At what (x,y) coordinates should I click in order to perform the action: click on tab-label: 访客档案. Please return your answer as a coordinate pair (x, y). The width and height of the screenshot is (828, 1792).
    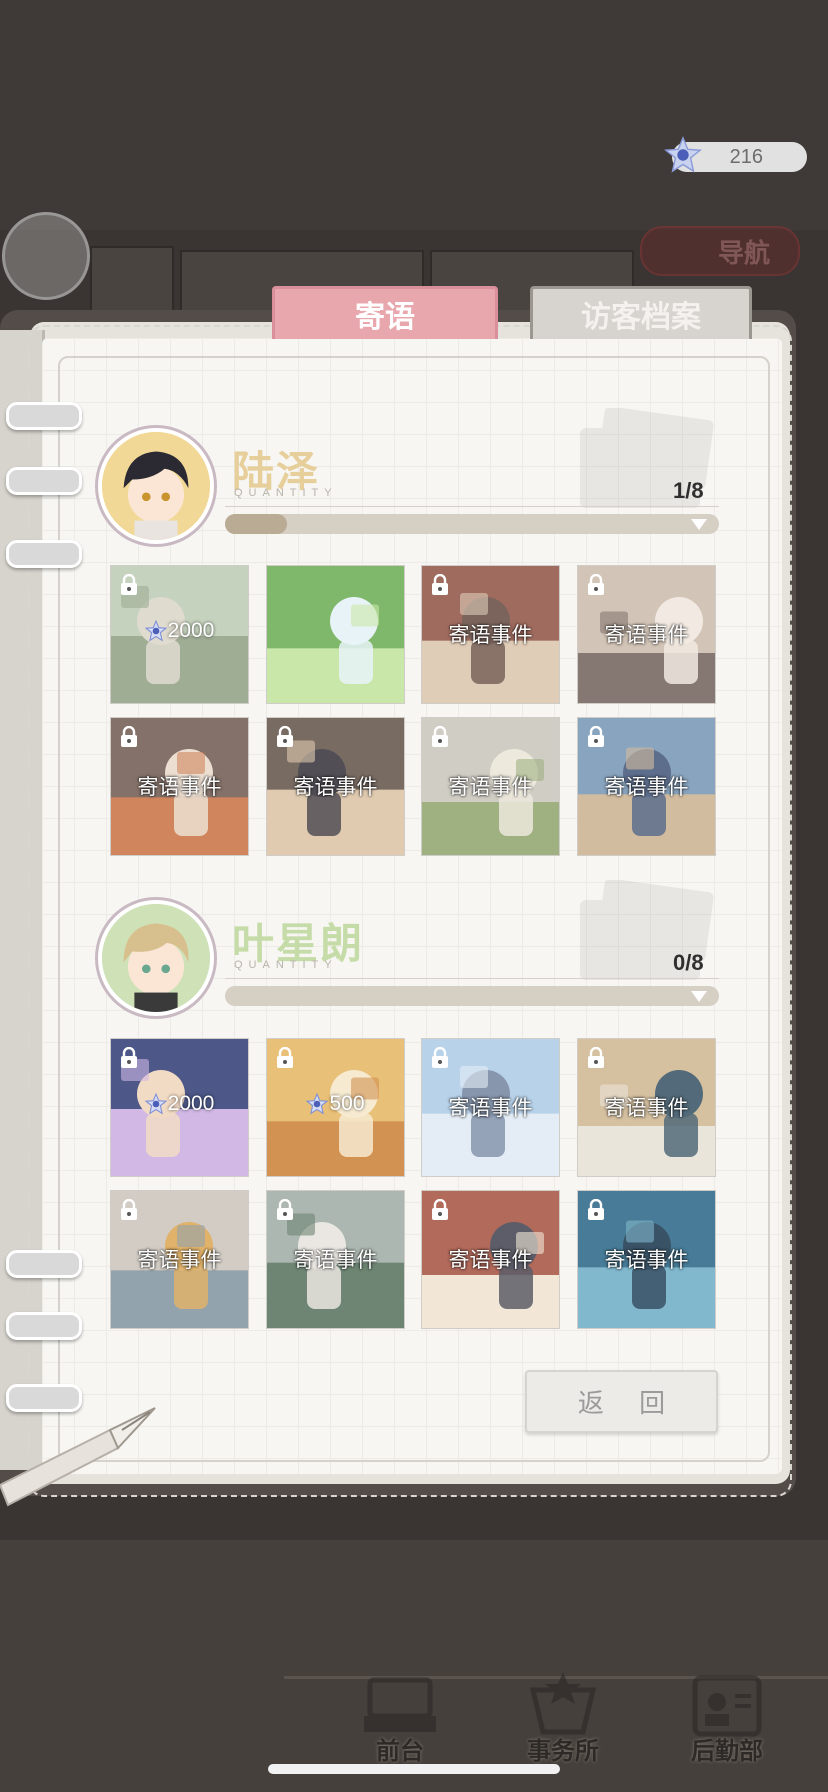
    Looking at the image, I should click on (641, 317).